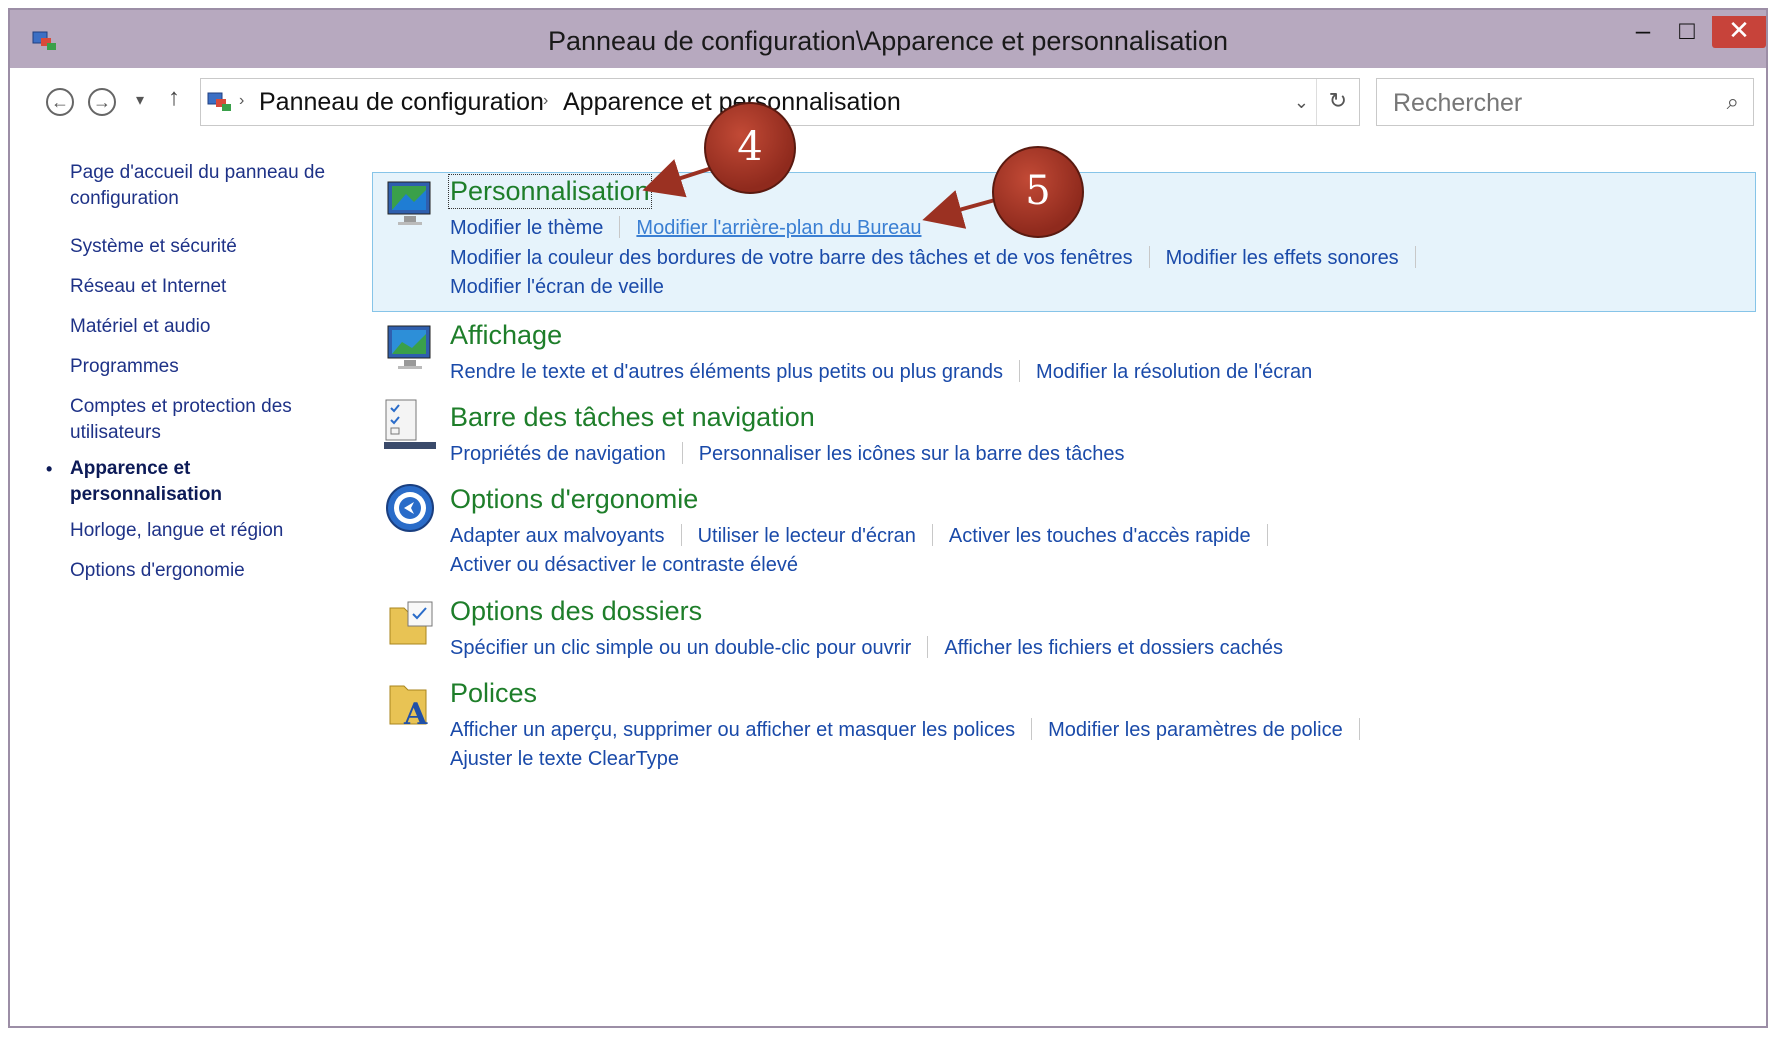 The width and height of the screenshot is (1779, 1041). Describe the element at coordinates (146, 481) in the screenshot. I see `sidebar-item-label: Apparence et personnalisation` at that location.